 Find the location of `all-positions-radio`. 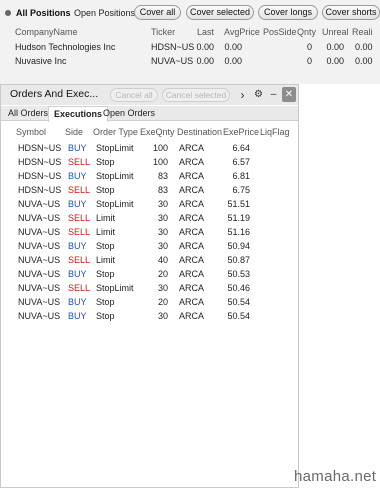

all-positions-radio is located at coordinates (8, 13).